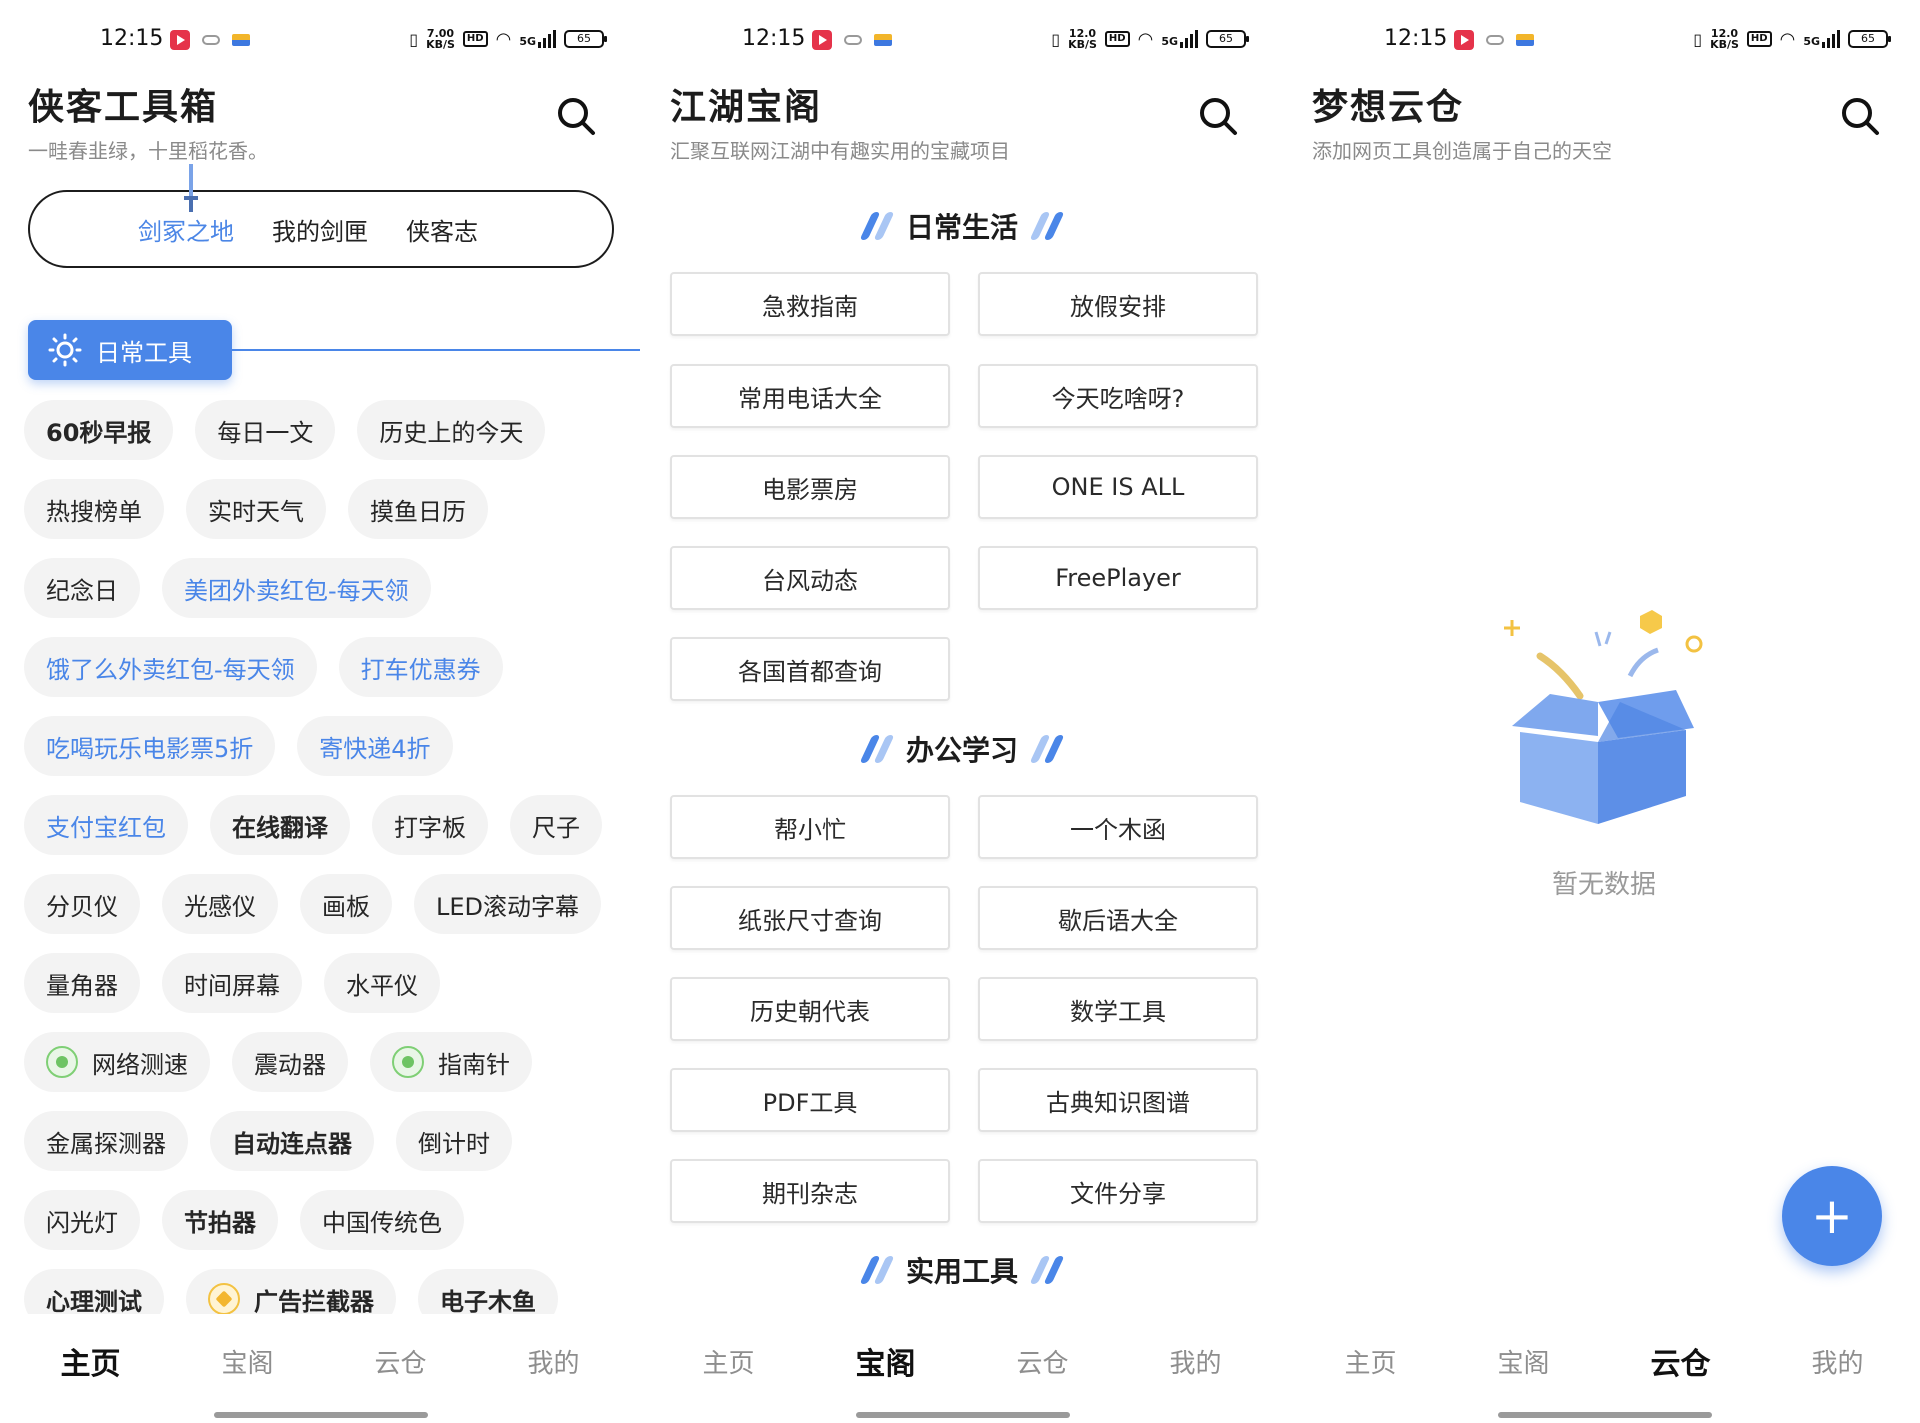 This screenshot has height=1423, width=1920. What do you see at coordinates (475, 39) in the screenshot?
I see `hd-icon: HD` at bounding box center [475, 39].